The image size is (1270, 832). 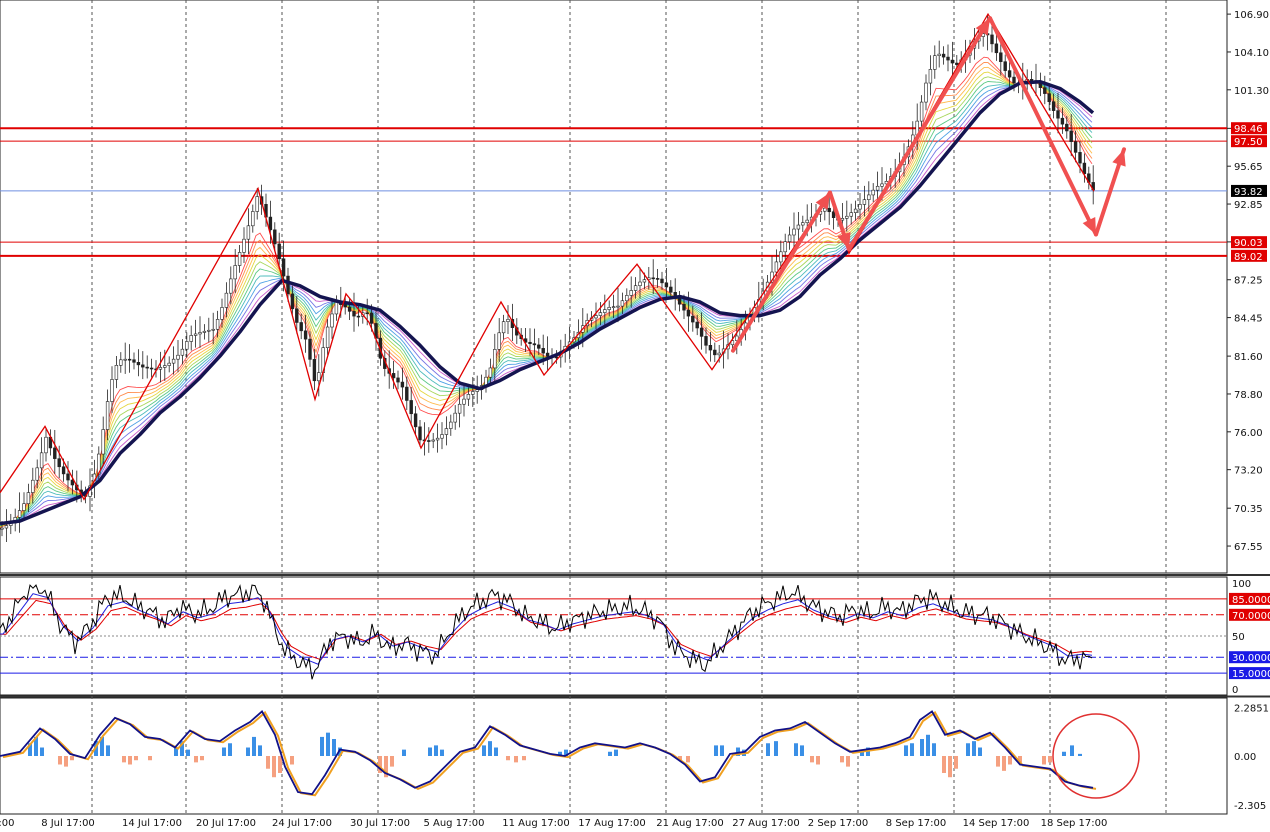 I want to click on current-price-label: 93.82, so click(x=1248, y=192).